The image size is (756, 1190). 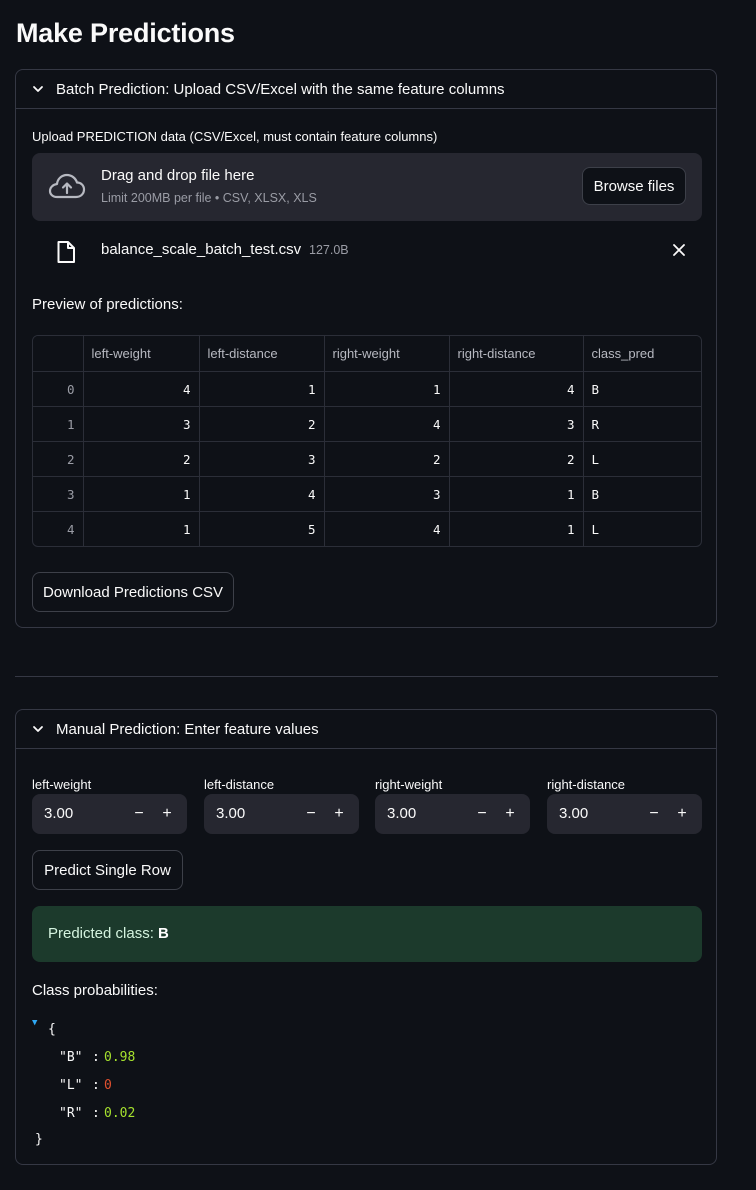 What do you see at coordinates (516, 354) in the screenshot?
I see `column-header: right-distance` at bounding box center [516, 354].